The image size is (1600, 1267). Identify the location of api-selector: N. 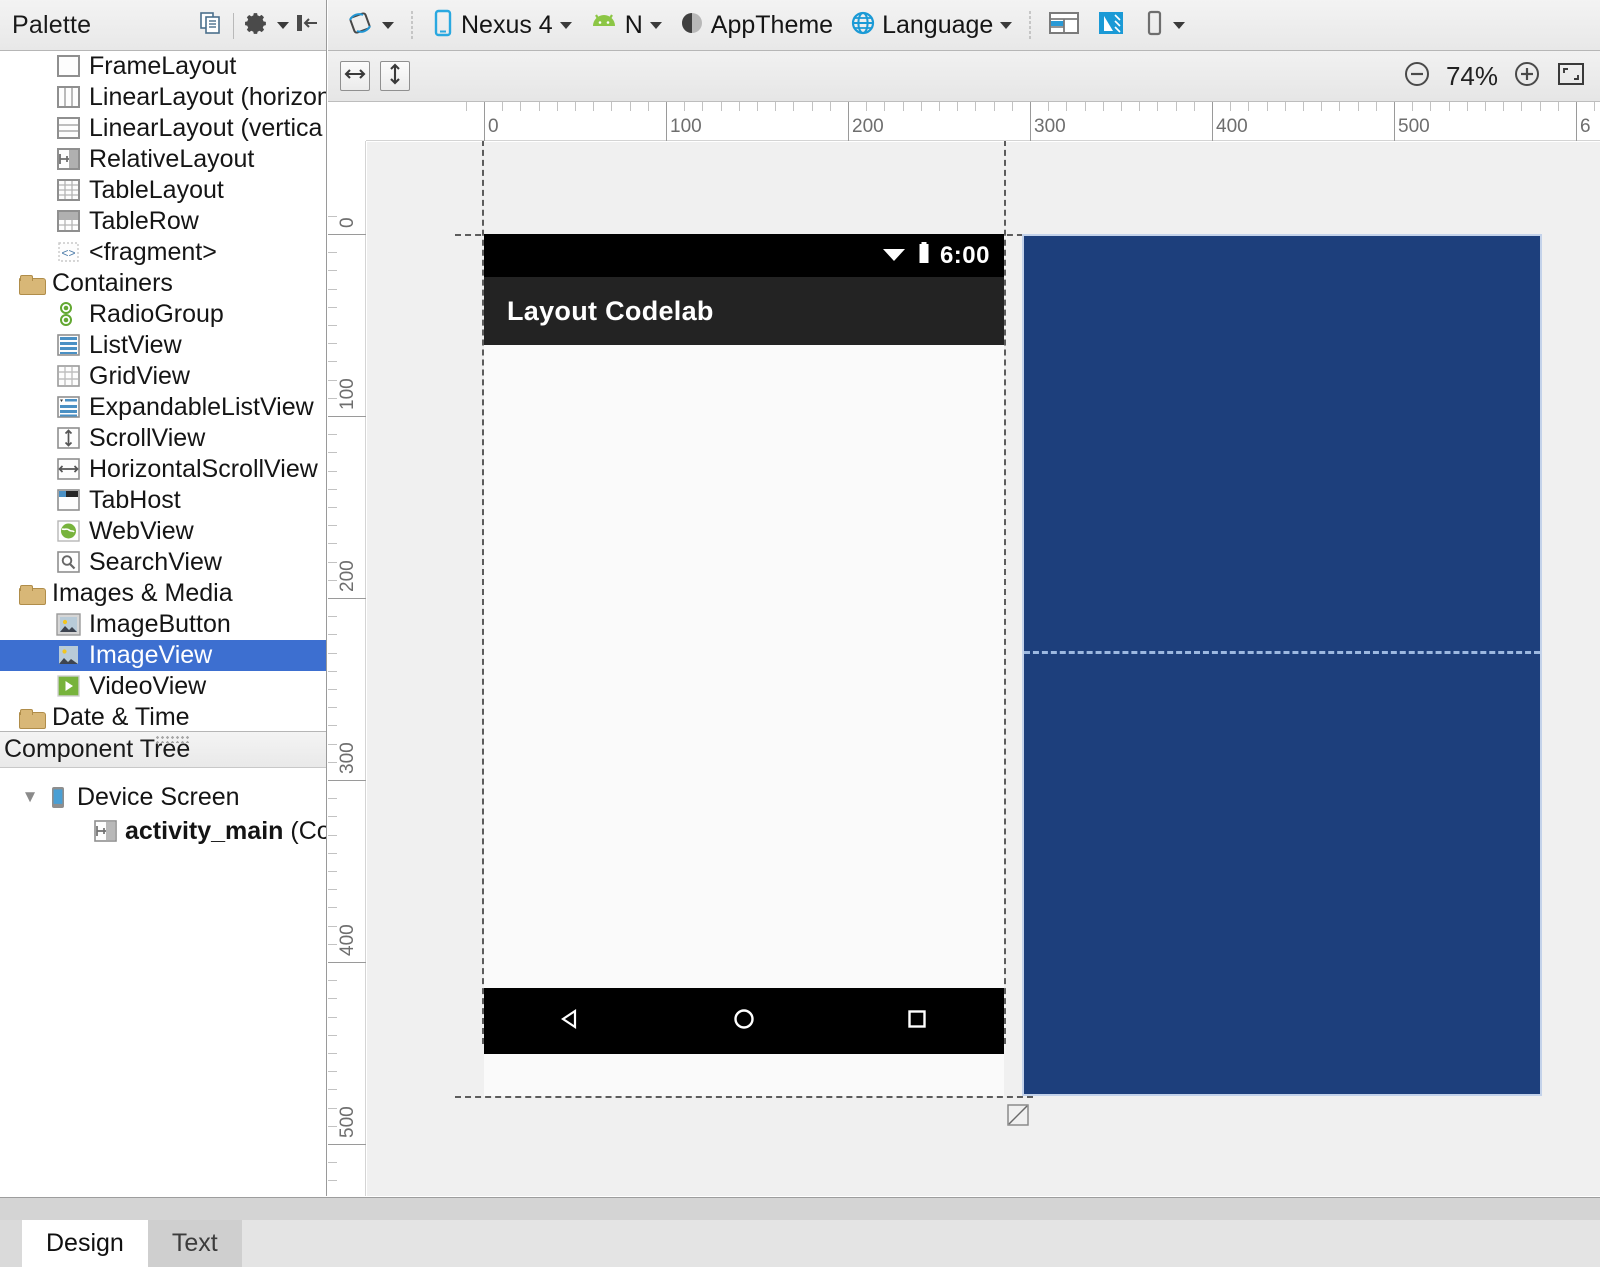
(625, 25).